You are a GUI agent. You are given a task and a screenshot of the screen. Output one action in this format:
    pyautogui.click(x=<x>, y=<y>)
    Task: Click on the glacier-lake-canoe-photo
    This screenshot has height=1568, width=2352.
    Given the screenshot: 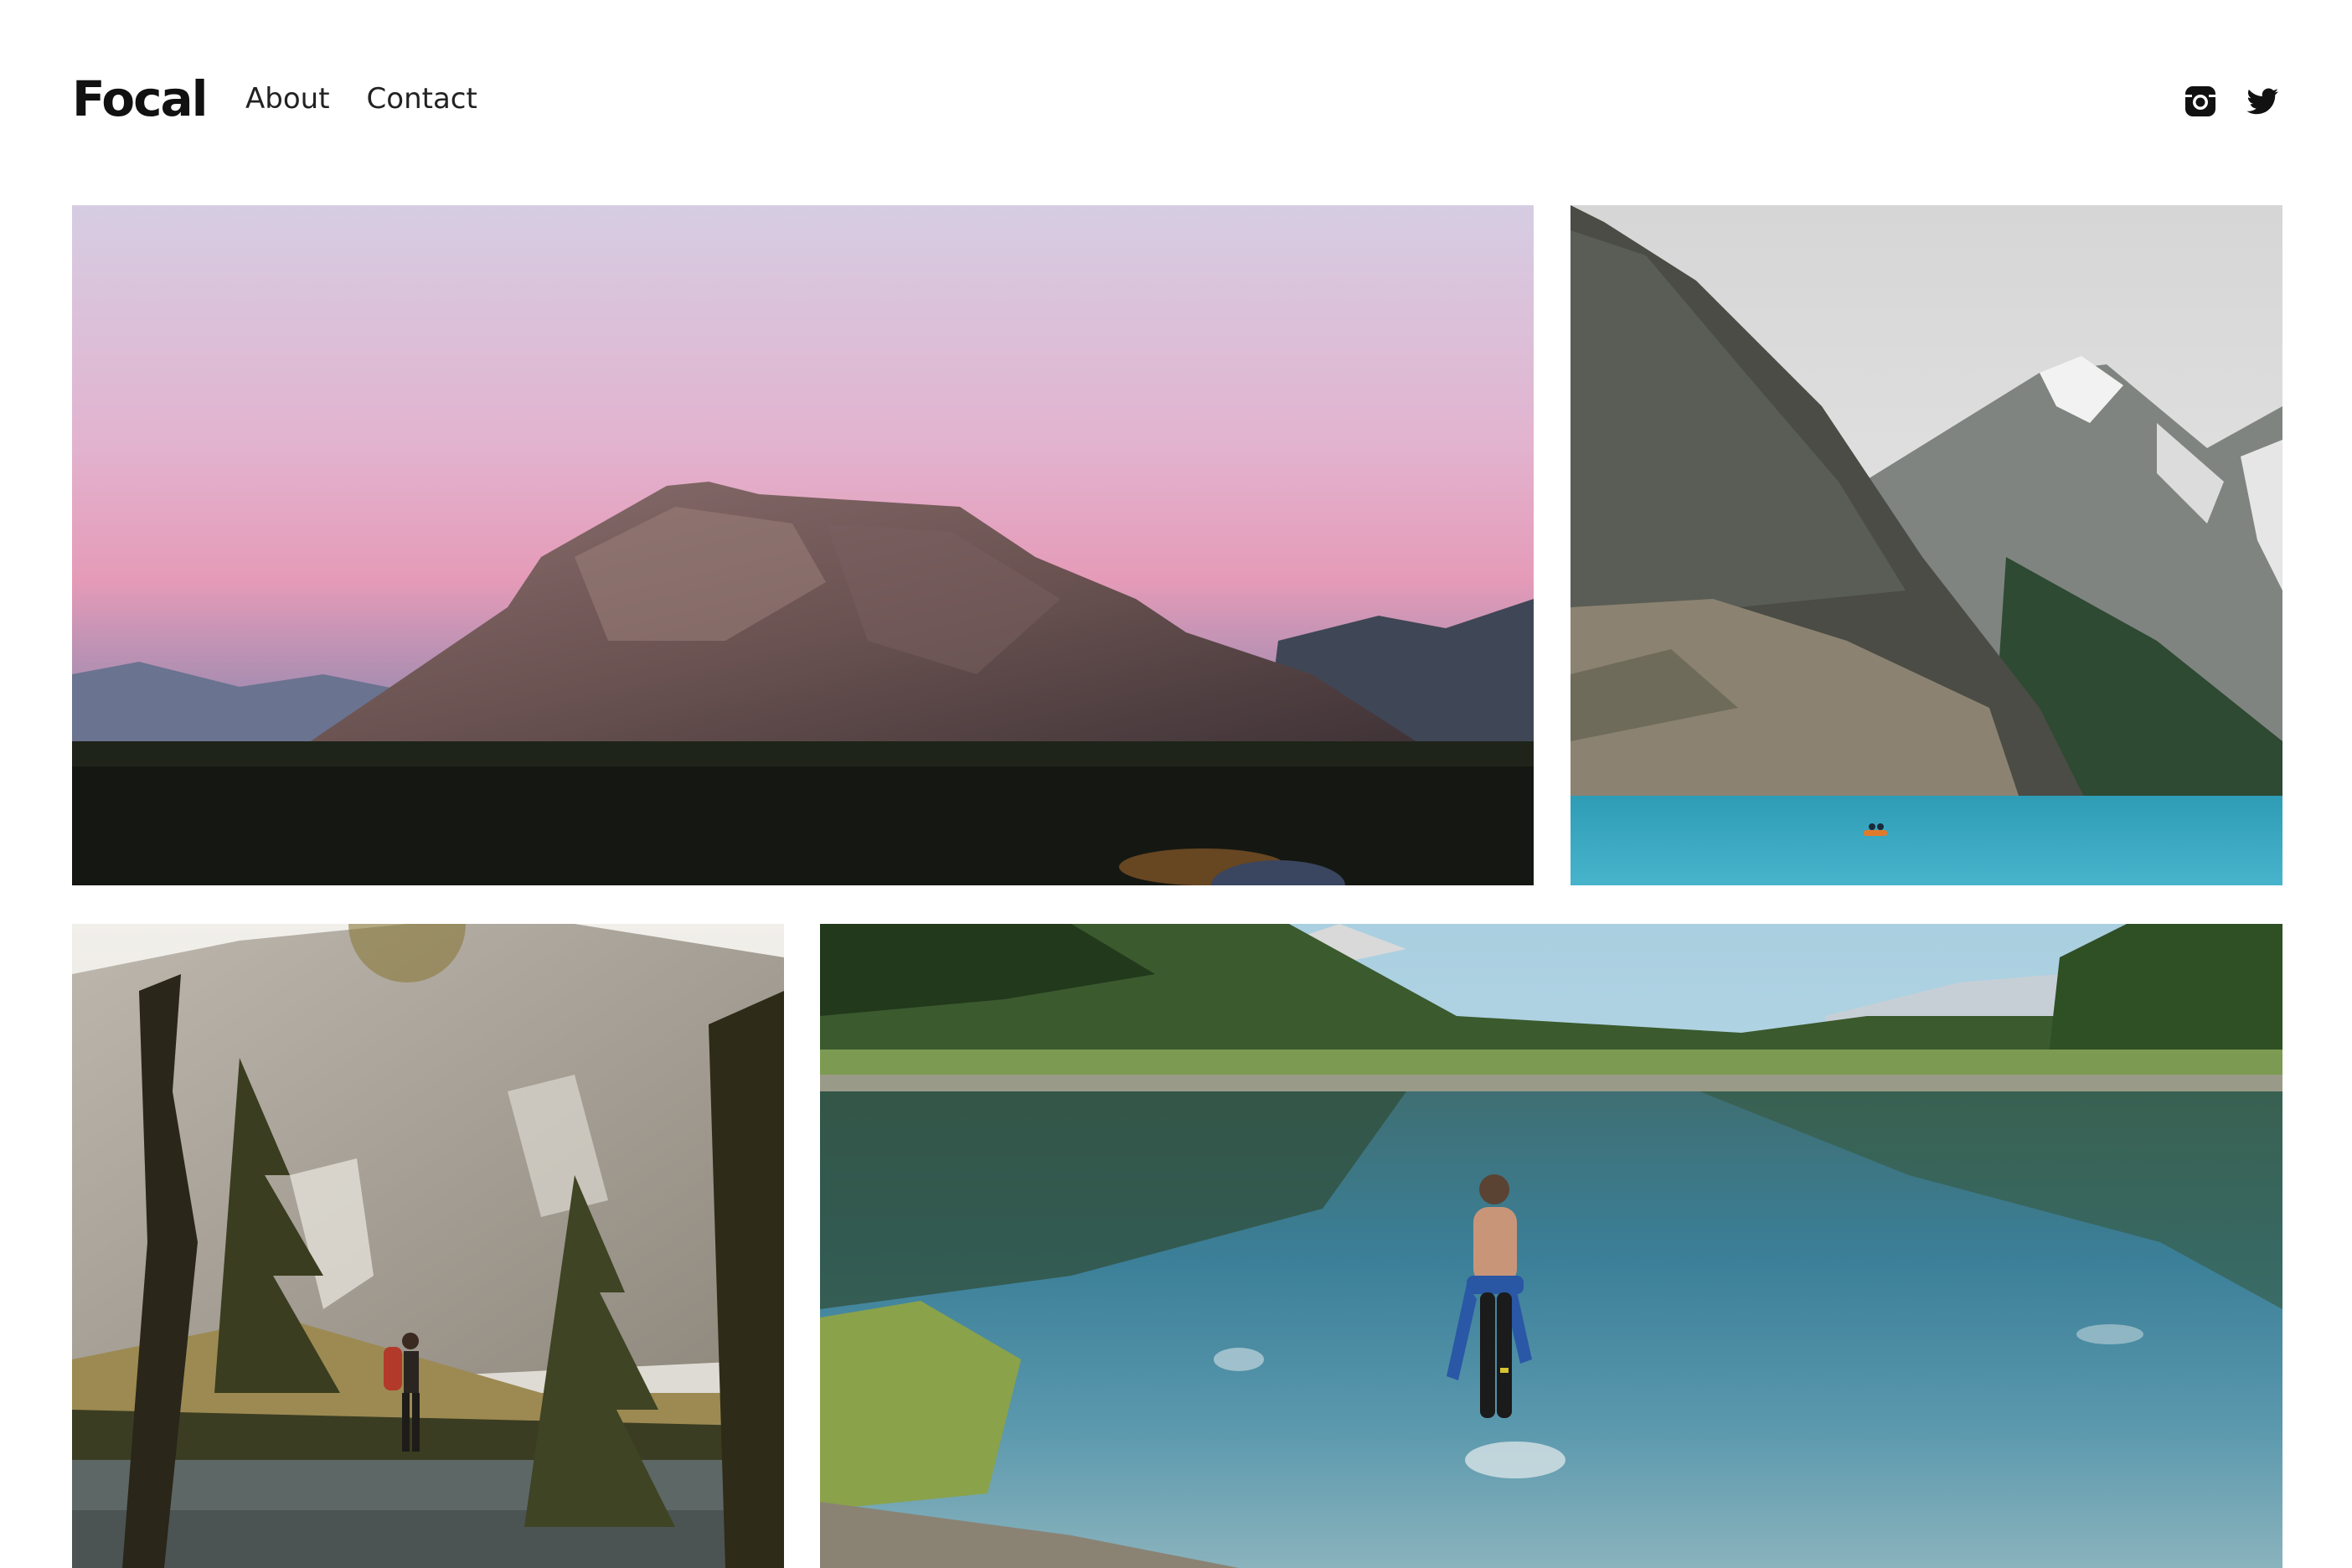 What is the action you would take?
    pyautogui.click(x=1926, y=545)
    